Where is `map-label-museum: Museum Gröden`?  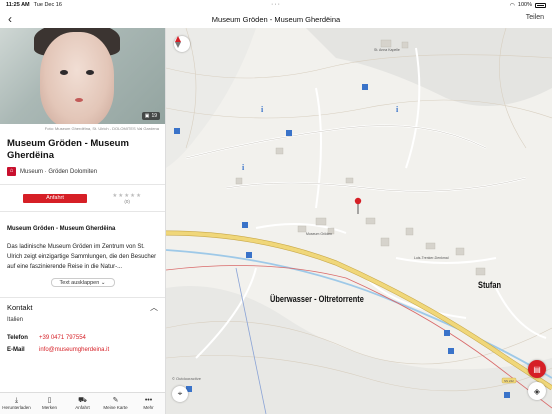 map-label-museum: Museum Gröden is located at coordinates (319, 234).